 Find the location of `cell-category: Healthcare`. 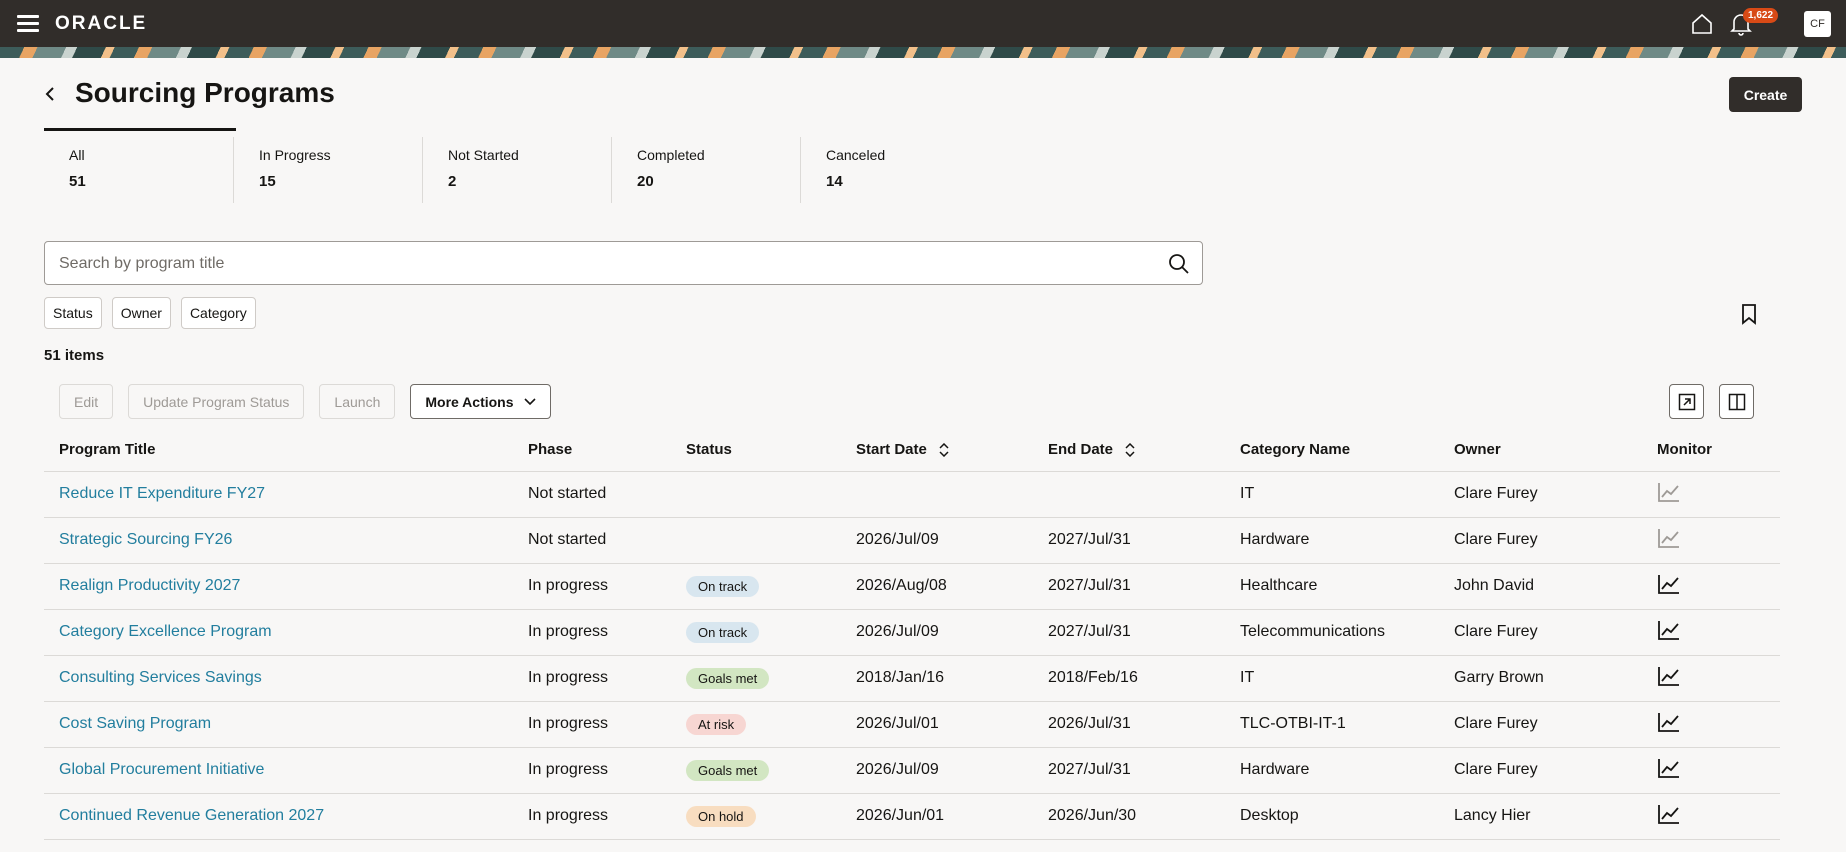

cell-category: Healthcare is located at coordinates (1332, 586).